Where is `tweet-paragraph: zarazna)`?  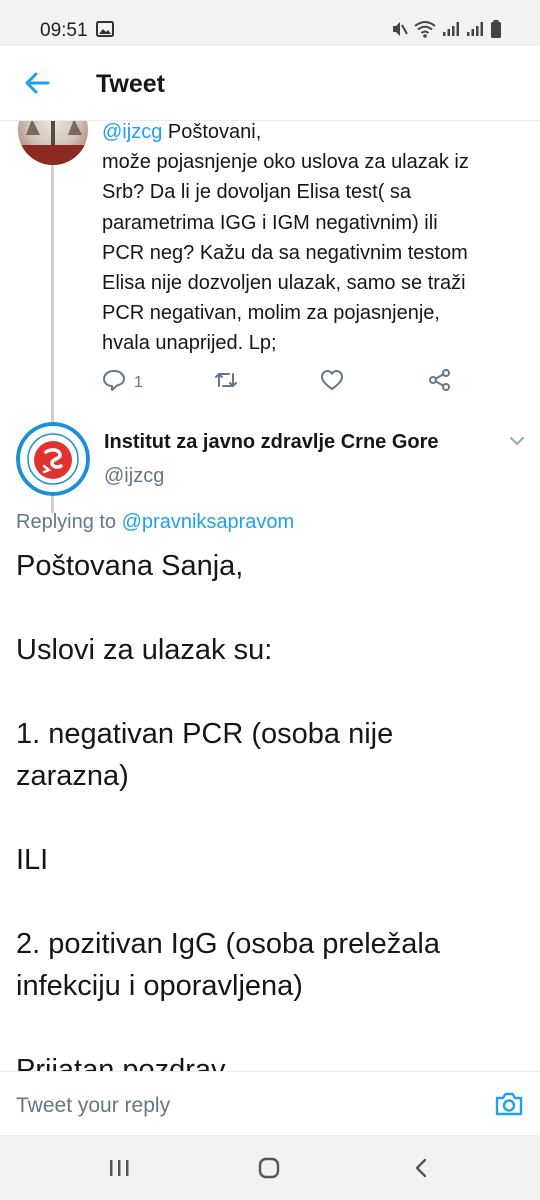
tweet-paragraph: zarazna) is located at coordinates (72, 776).